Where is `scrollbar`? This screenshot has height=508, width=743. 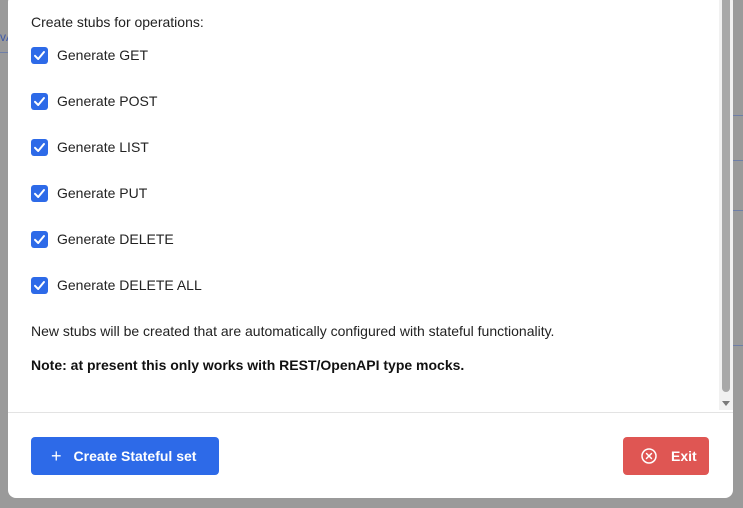 scrollbar is located at coordinates (726, 205).